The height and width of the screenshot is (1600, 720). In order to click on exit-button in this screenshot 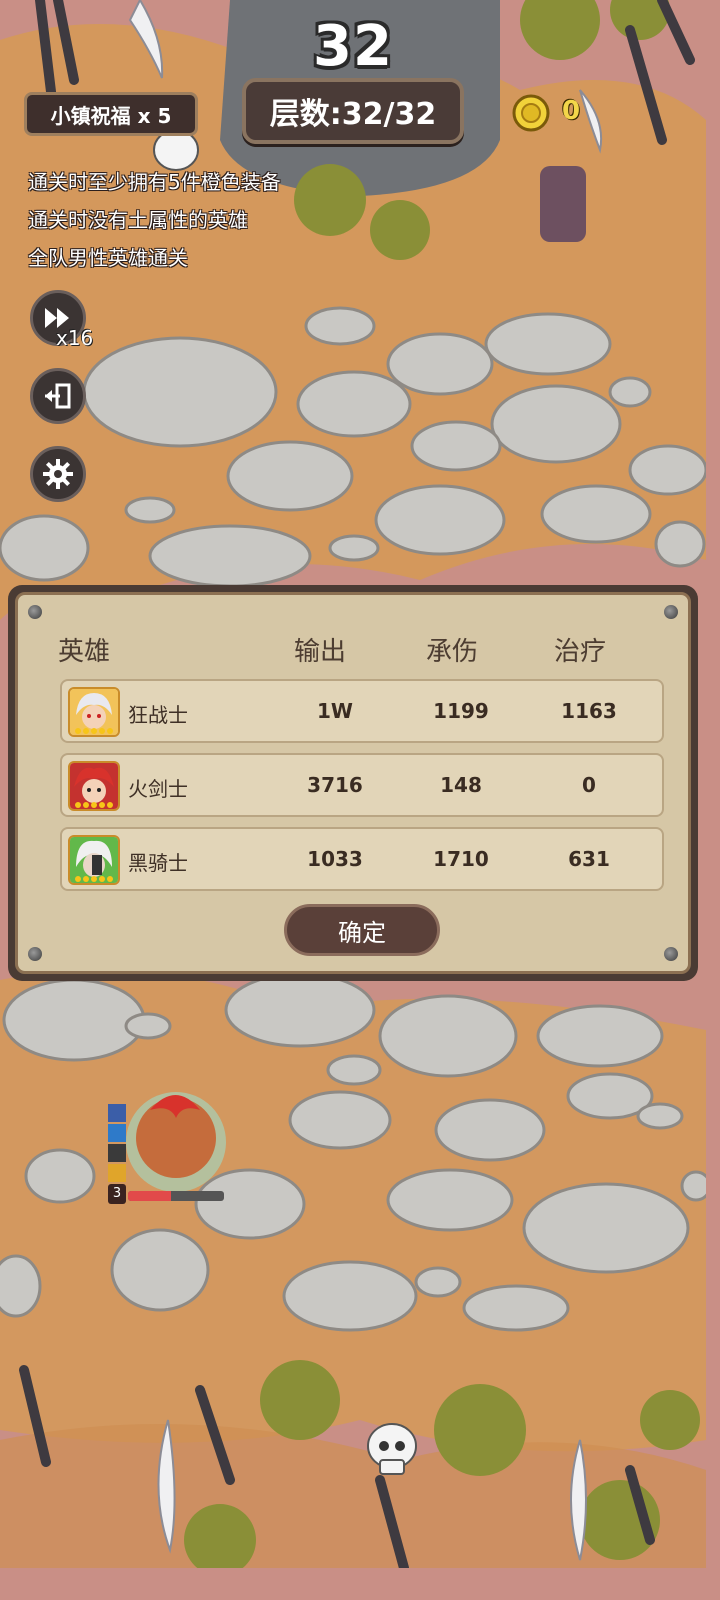, I will do `click(58, 396)`.